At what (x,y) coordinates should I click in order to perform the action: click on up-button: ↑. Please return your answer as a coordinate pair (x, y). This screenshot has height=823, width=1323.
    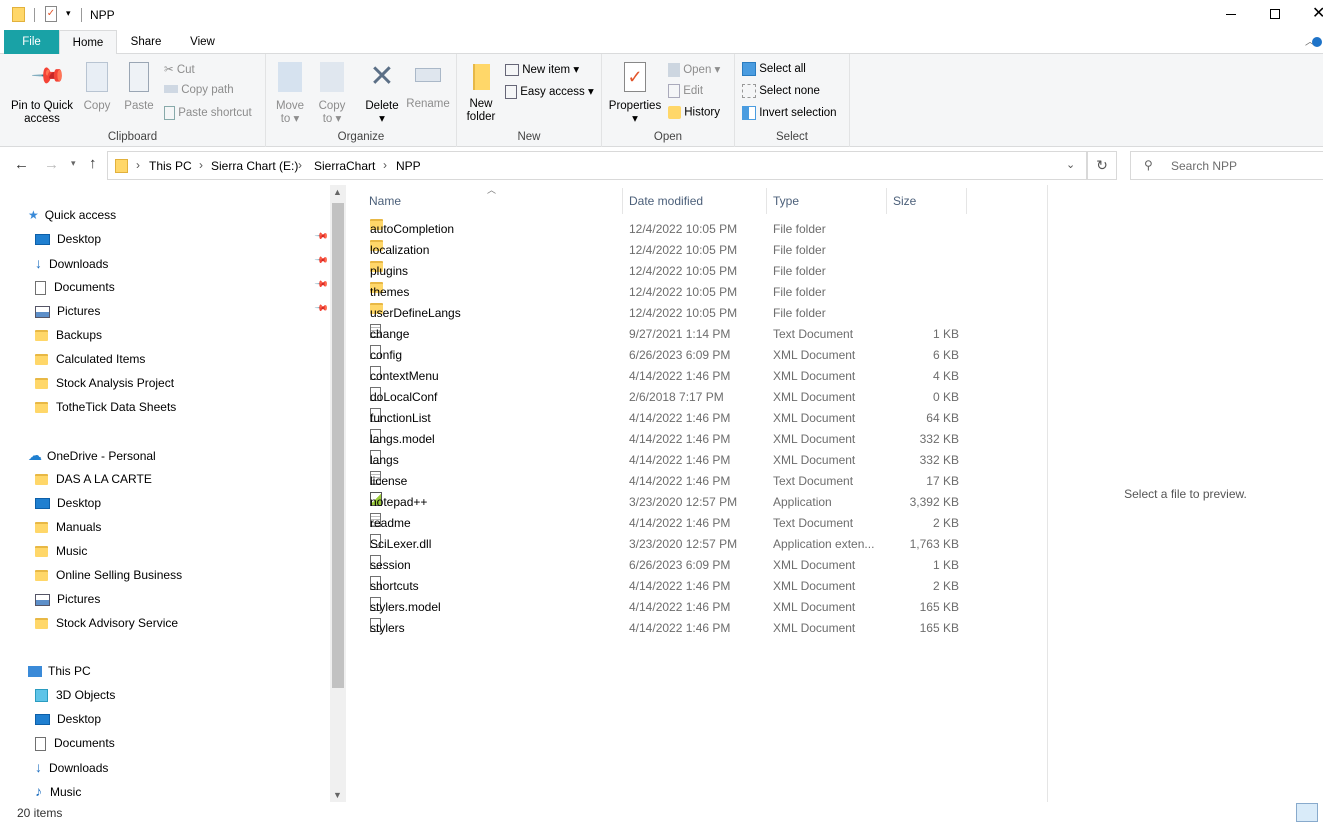
    Looking at the image, I should click on (93, 163).